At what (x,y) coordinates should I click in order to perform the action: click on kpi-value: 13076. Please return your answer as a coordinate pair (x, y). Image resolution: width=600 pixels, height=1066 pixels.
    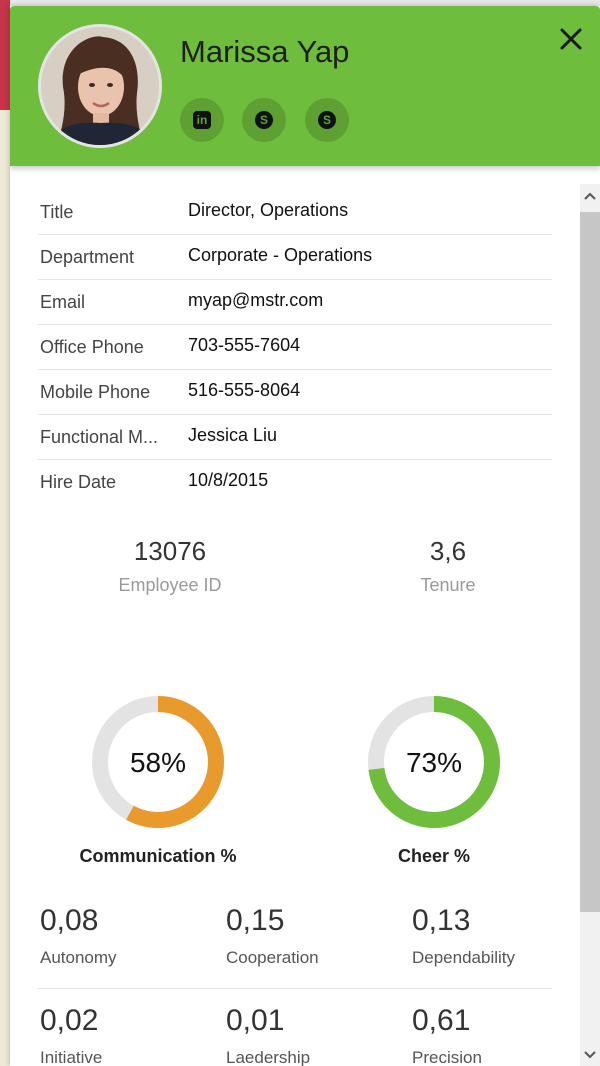
    Looking at the image, I should click on (170, 551).